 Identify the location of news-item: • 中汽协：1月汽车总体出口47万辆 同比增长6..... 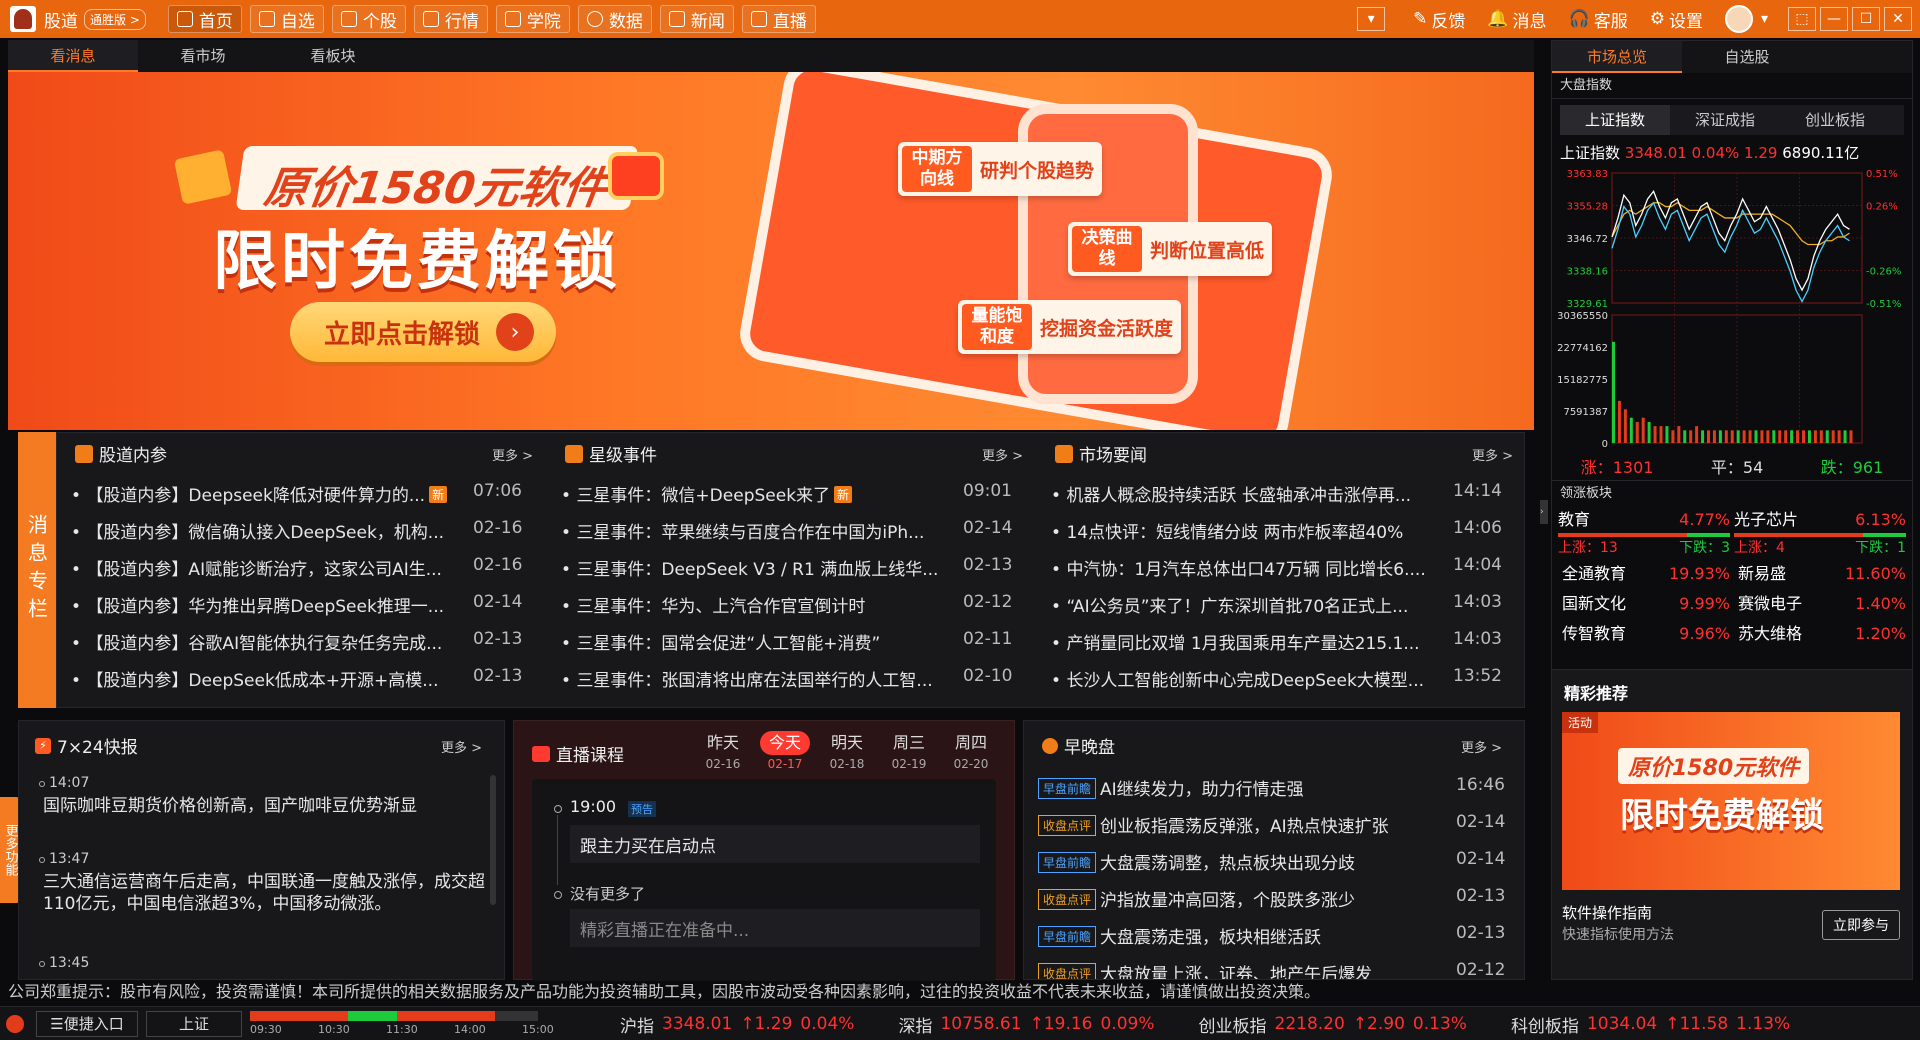
(1246, 567).